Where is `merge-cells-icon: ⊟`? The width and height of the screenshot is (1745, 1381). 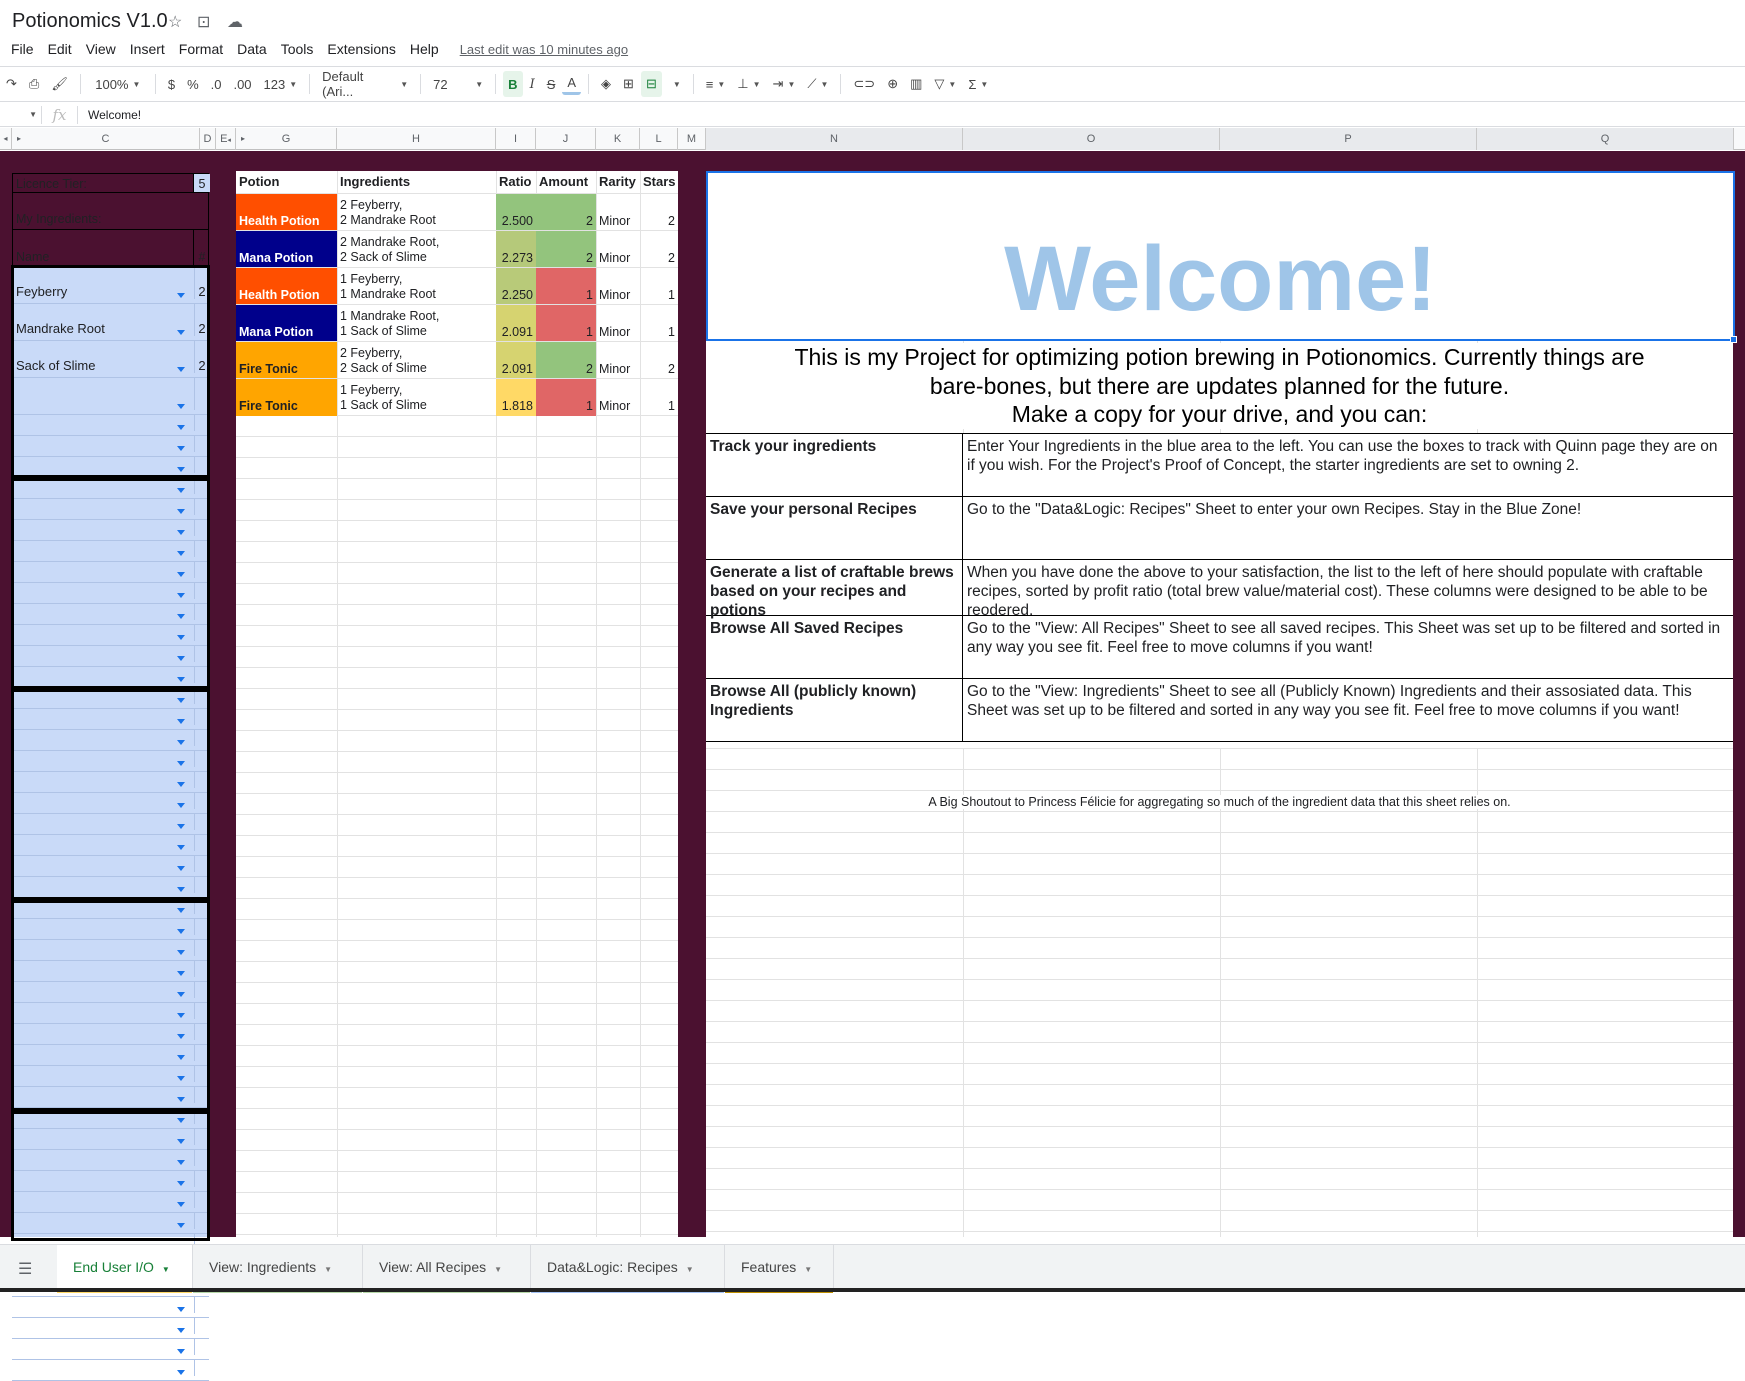
merge-cells-icon: ⊟ is located at coordinates (651, 84).